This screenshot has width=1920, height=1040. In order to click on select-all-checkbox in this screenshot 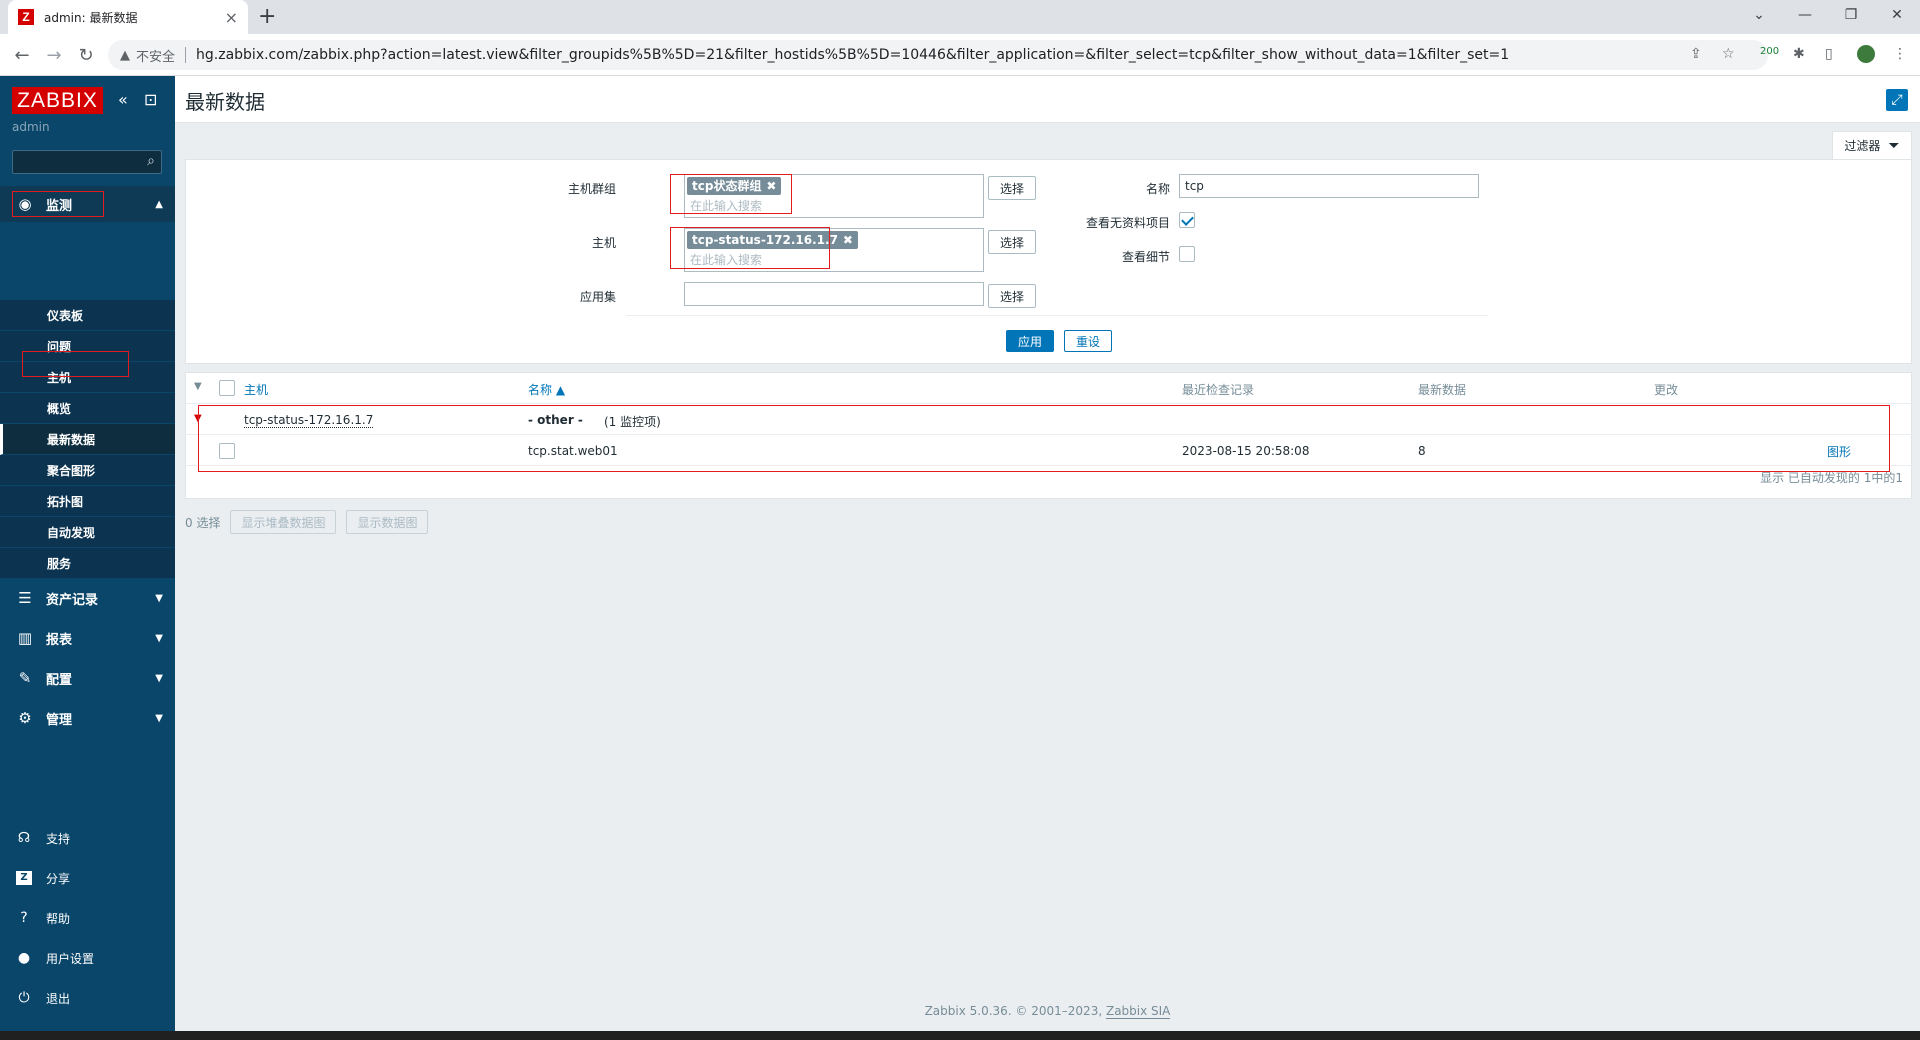, I will do `click(227, 388)`.